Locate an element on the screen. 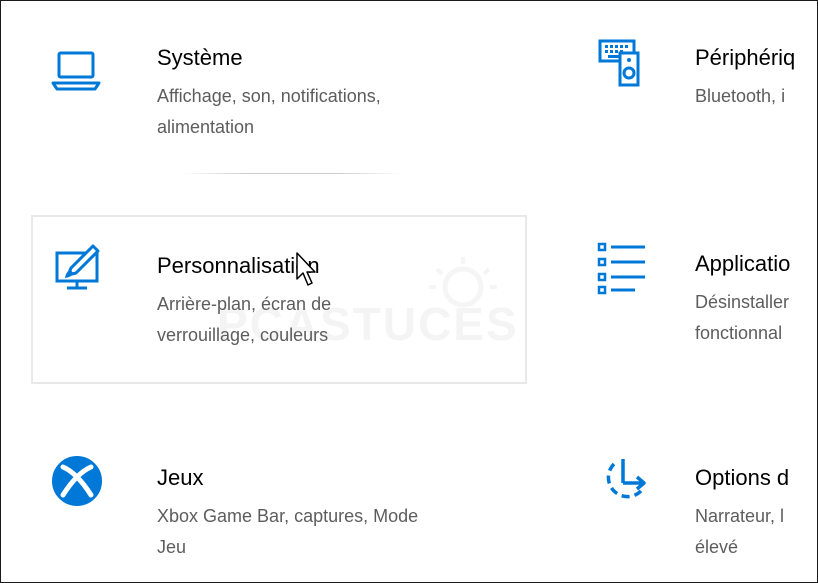 The height and width of the screenshot is (583, 818). divider is located at coordinates (292, 173).